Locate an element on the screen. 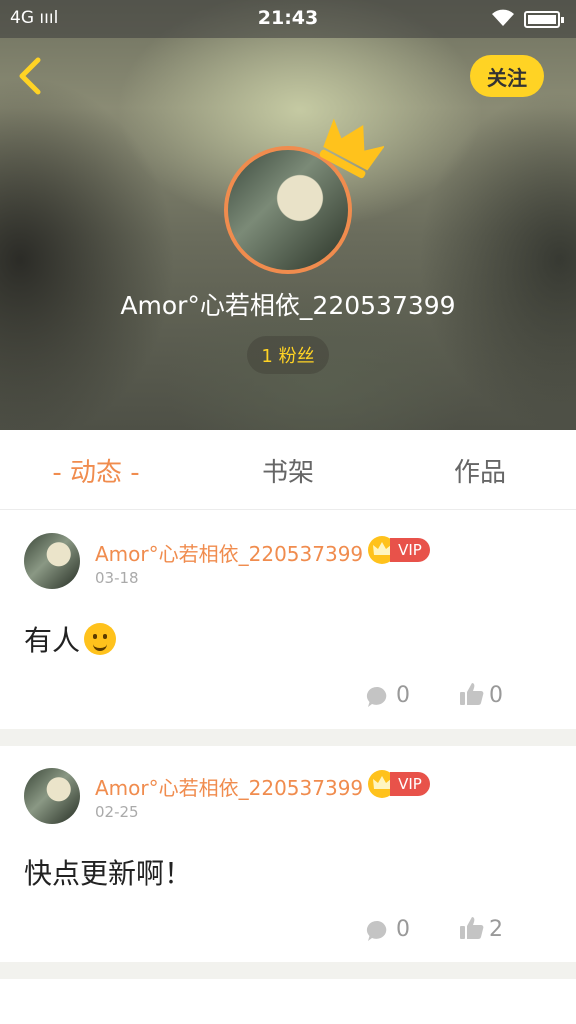 The image size is (576, 1024). profile-tabs: - 动态 - 书架 作品 is located at coordinates (288, 470).